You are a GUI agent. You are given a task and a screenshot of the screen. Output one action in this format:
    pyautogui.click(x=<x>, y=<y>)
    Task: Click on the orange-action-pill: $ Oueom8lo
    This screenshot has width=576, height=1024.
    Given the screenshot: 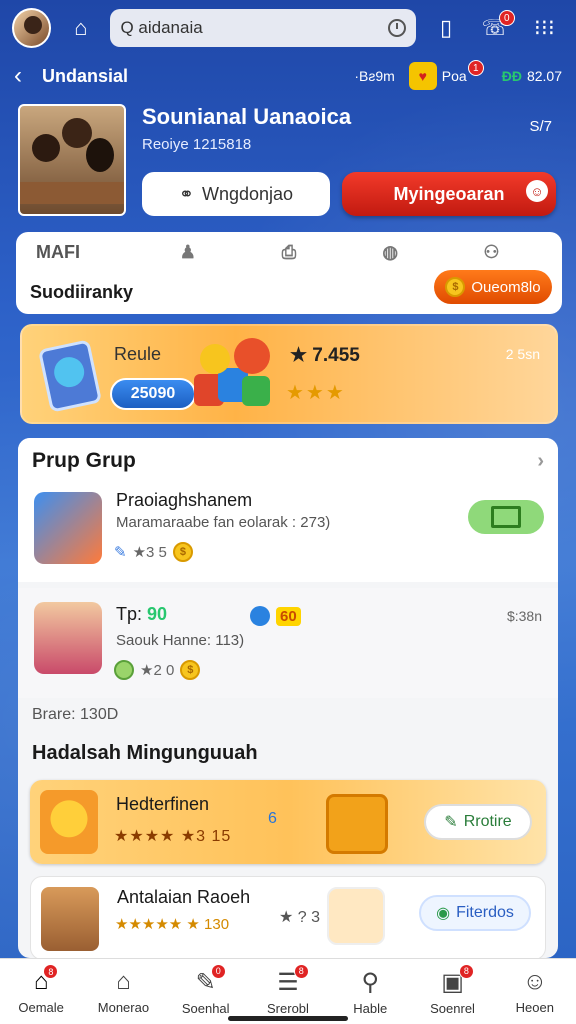 What is the action you would take?
    pyautogui.click(x=493, y=287)
    